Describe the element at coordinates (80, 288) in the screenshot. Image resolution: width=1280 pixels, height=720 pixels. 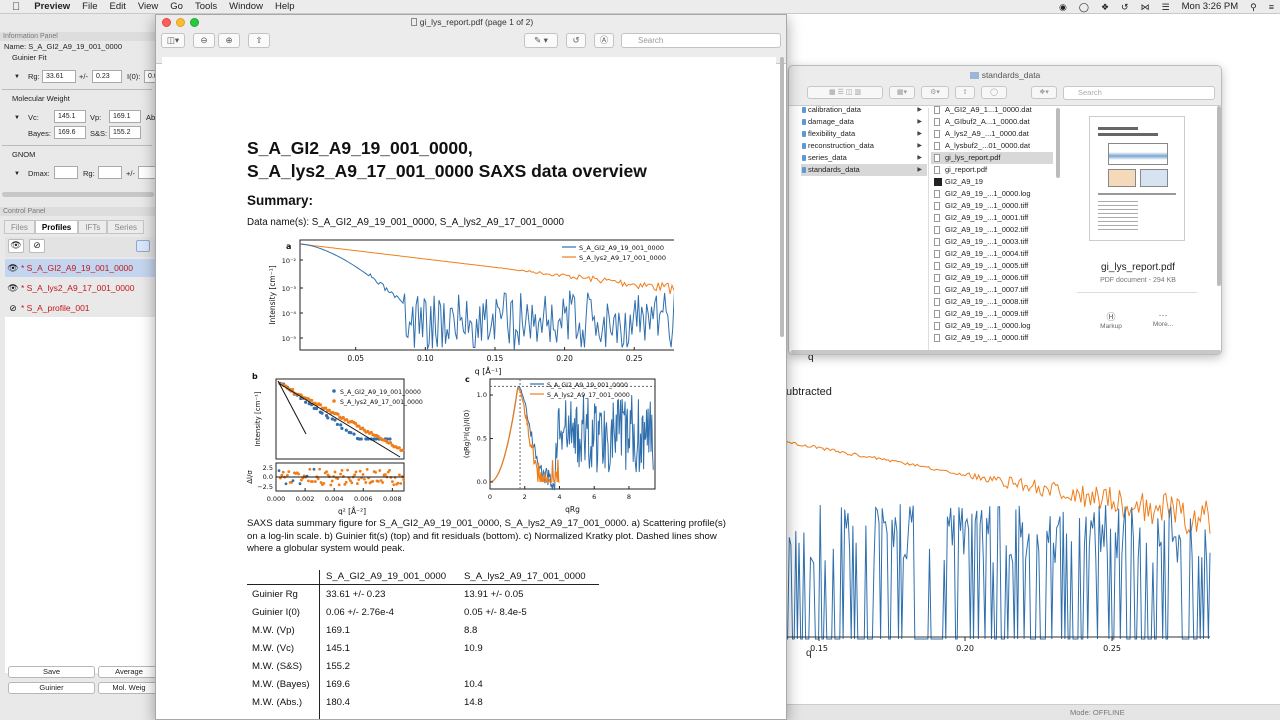
I see `profile-item: 👁 * S_A_lys2_A9_17_001_0000` at that location.